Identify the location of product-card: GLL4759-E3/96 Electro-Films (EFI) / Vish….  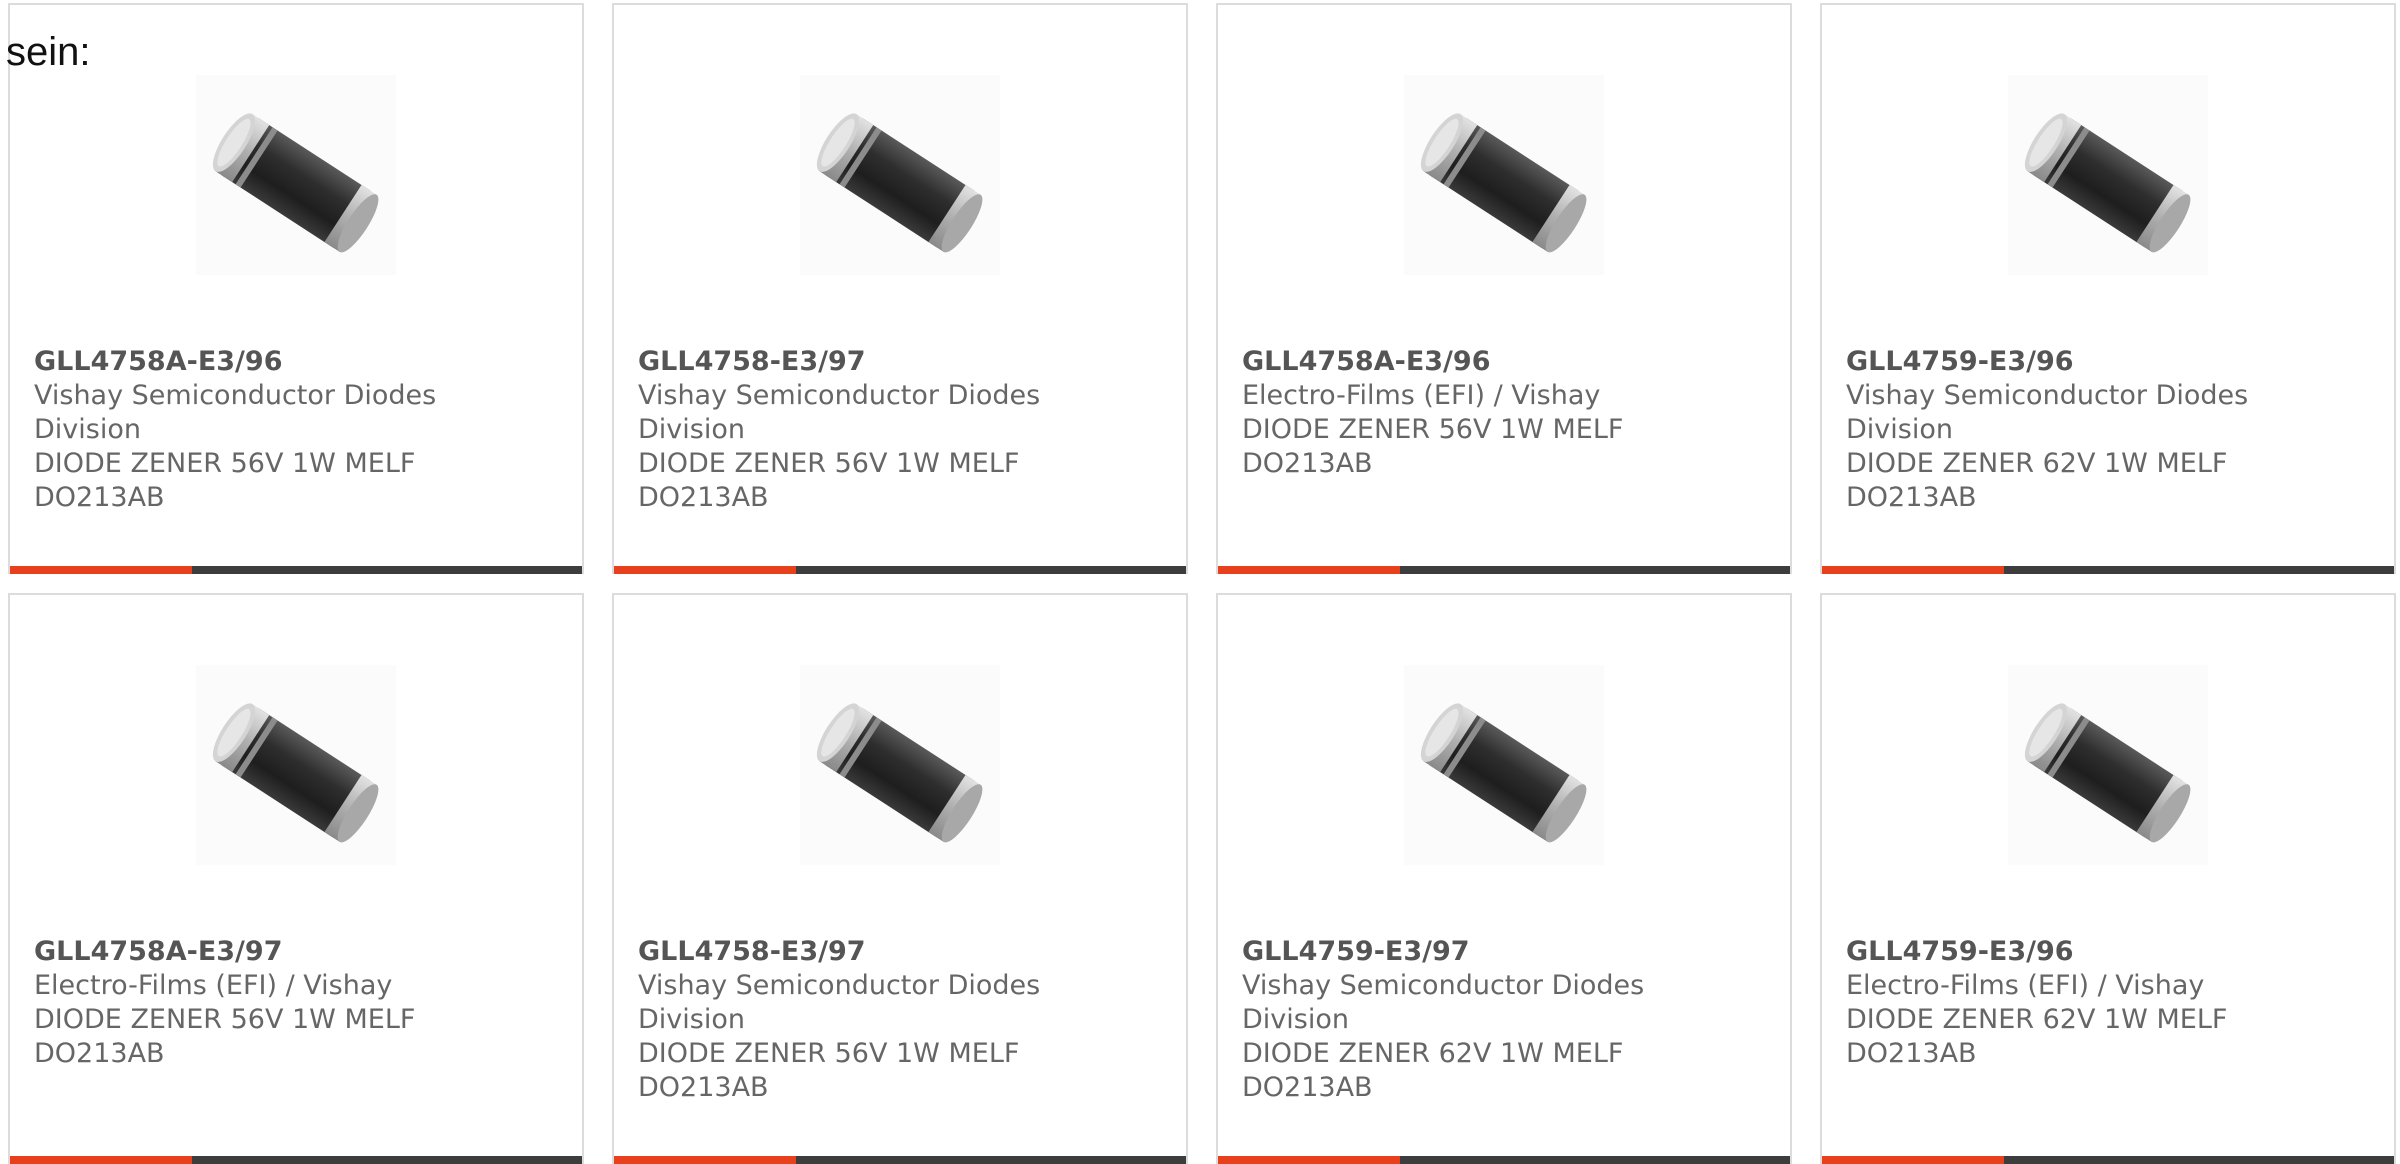
(2108, 878).